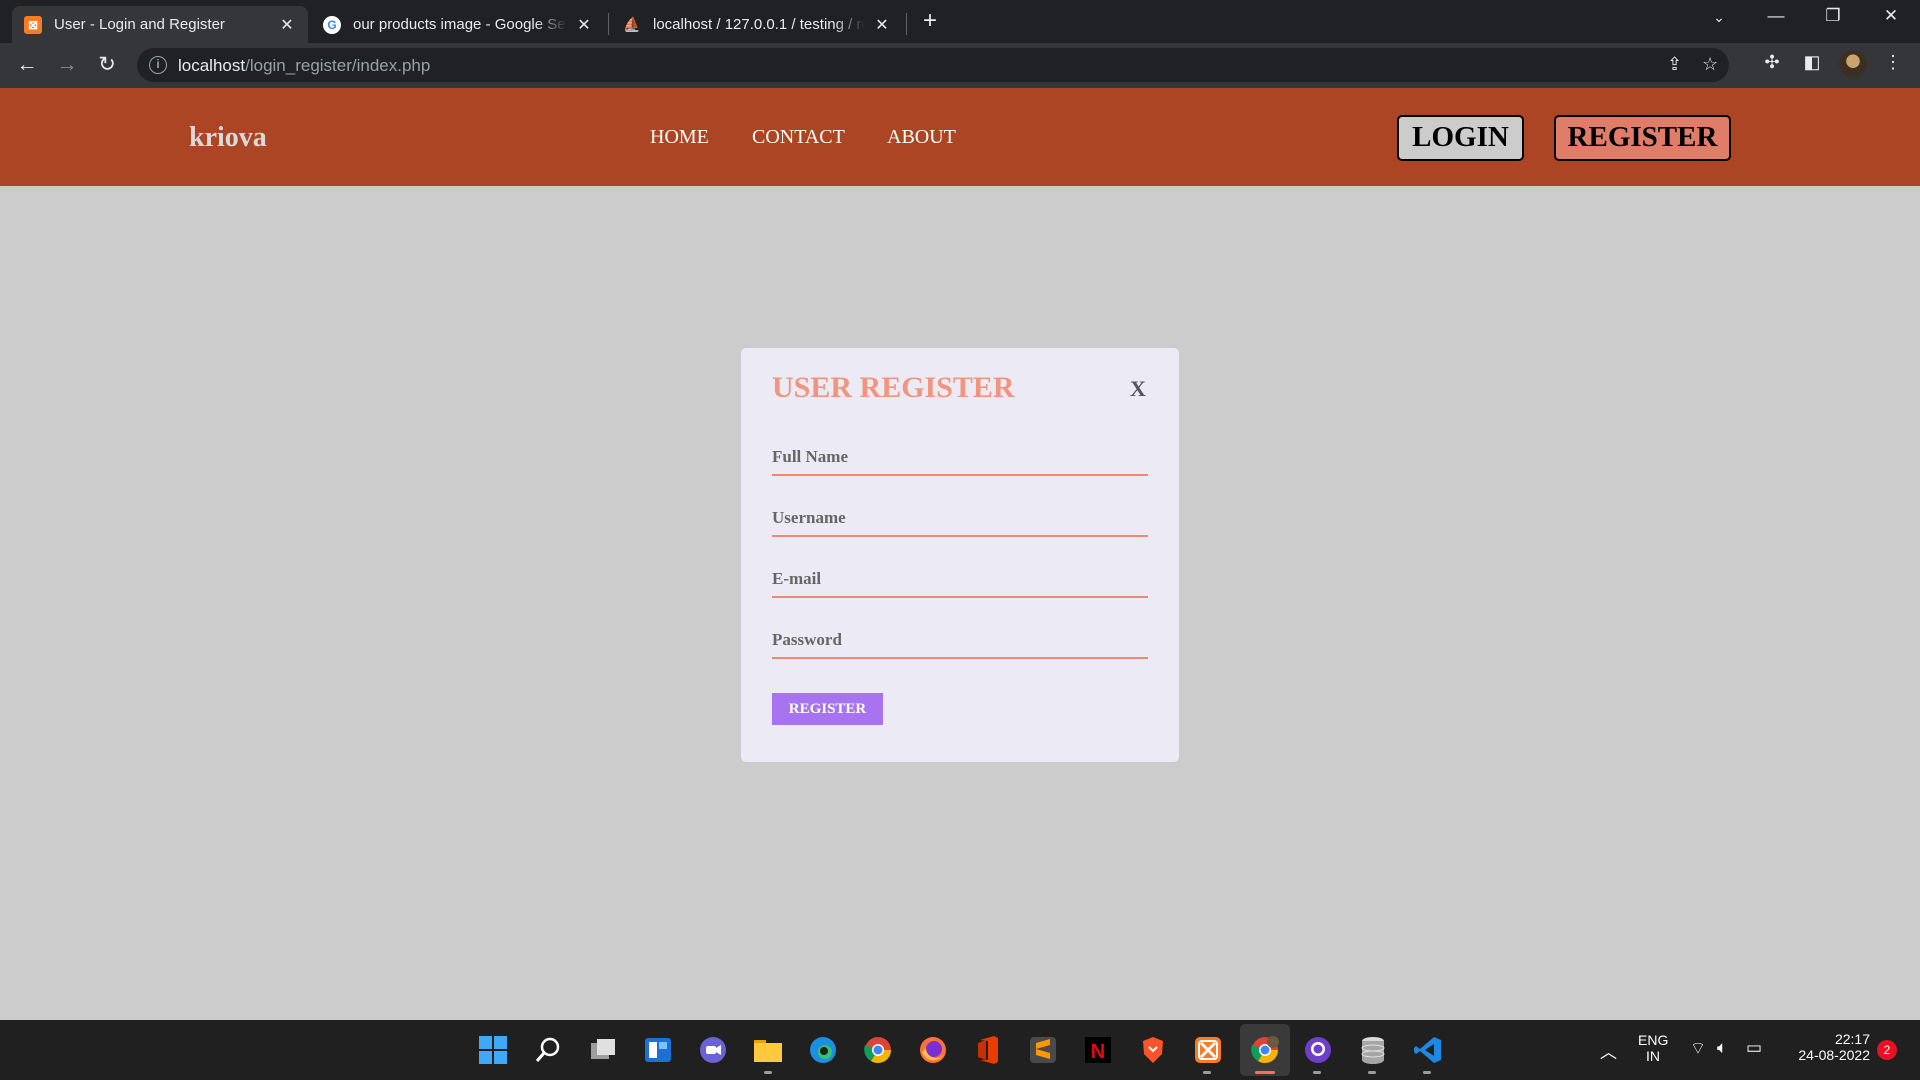 The height and width of the screenshot is (1080, 1920). What do you see at coordinates (304, 66) in the screenshot?
I see `url-text: localhost/login_register/index.php` at bounding box center [304, 66].